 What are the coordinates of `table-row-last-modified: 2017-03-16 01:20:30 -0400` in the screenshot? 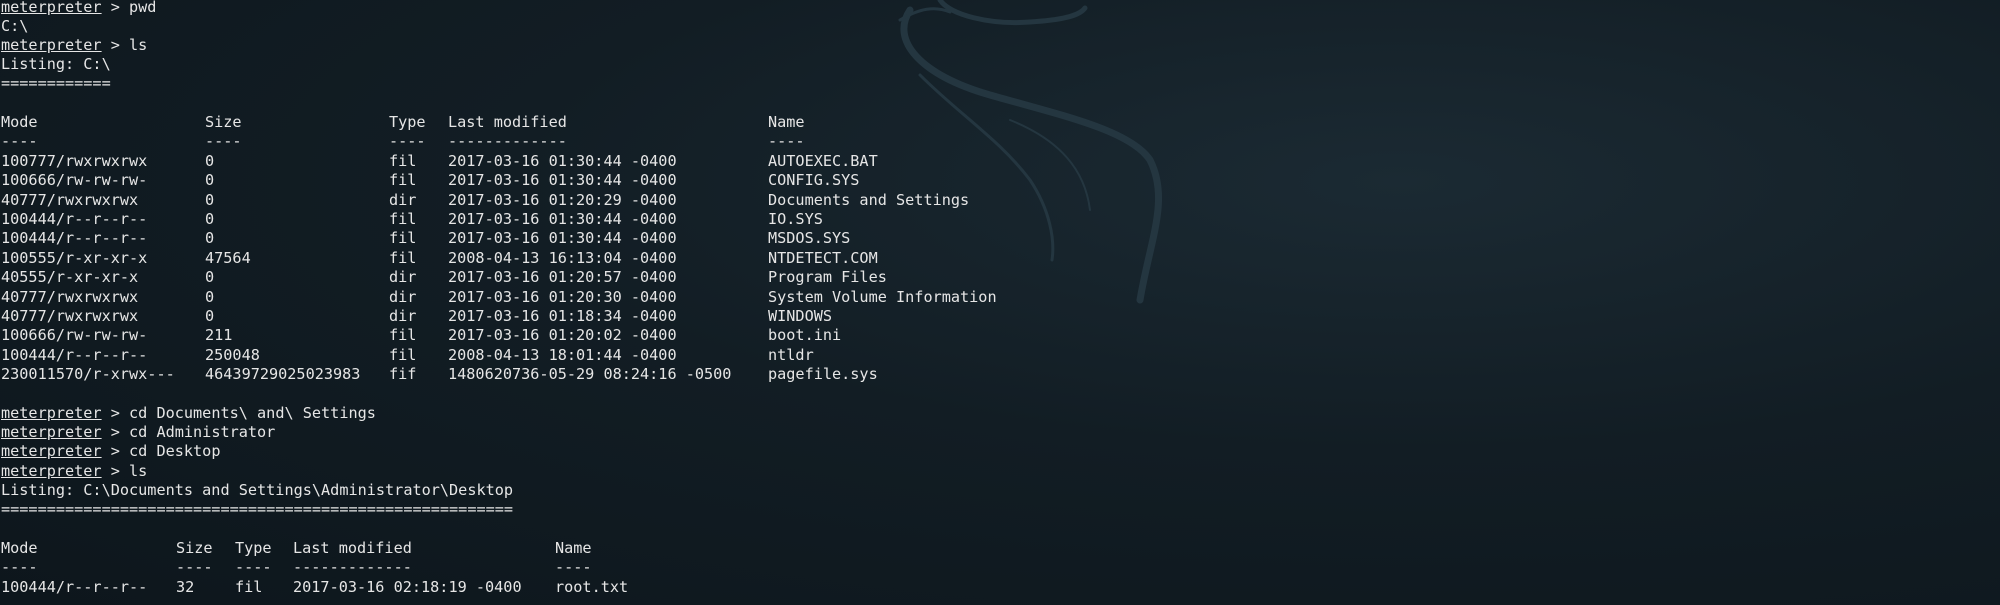 It's located at (562, 296).